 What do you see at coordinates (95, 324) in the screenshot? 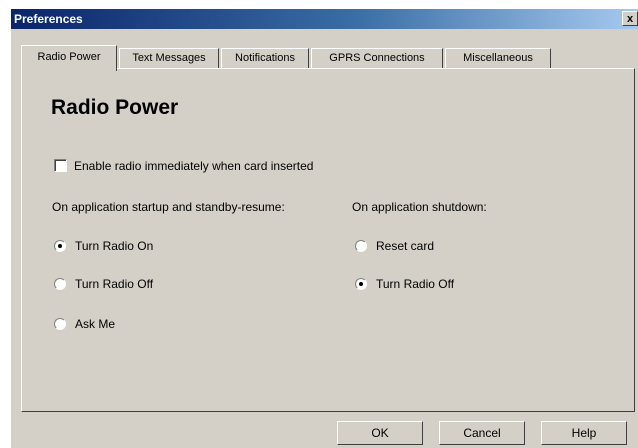
I see `radio-startup-ask-me-label: Ask Me` at bounding box center [95, 324].